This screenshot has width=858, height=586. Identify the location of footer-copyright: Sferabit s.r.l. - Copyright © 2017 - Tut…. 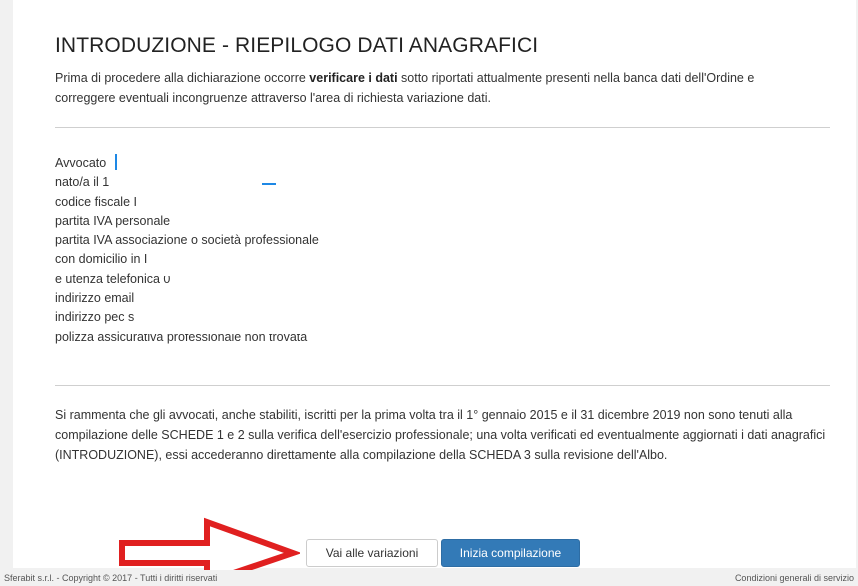
(111, 578).